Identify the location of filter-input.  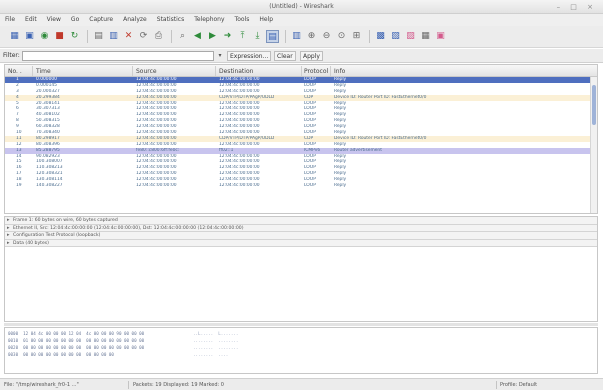
(118, 56).